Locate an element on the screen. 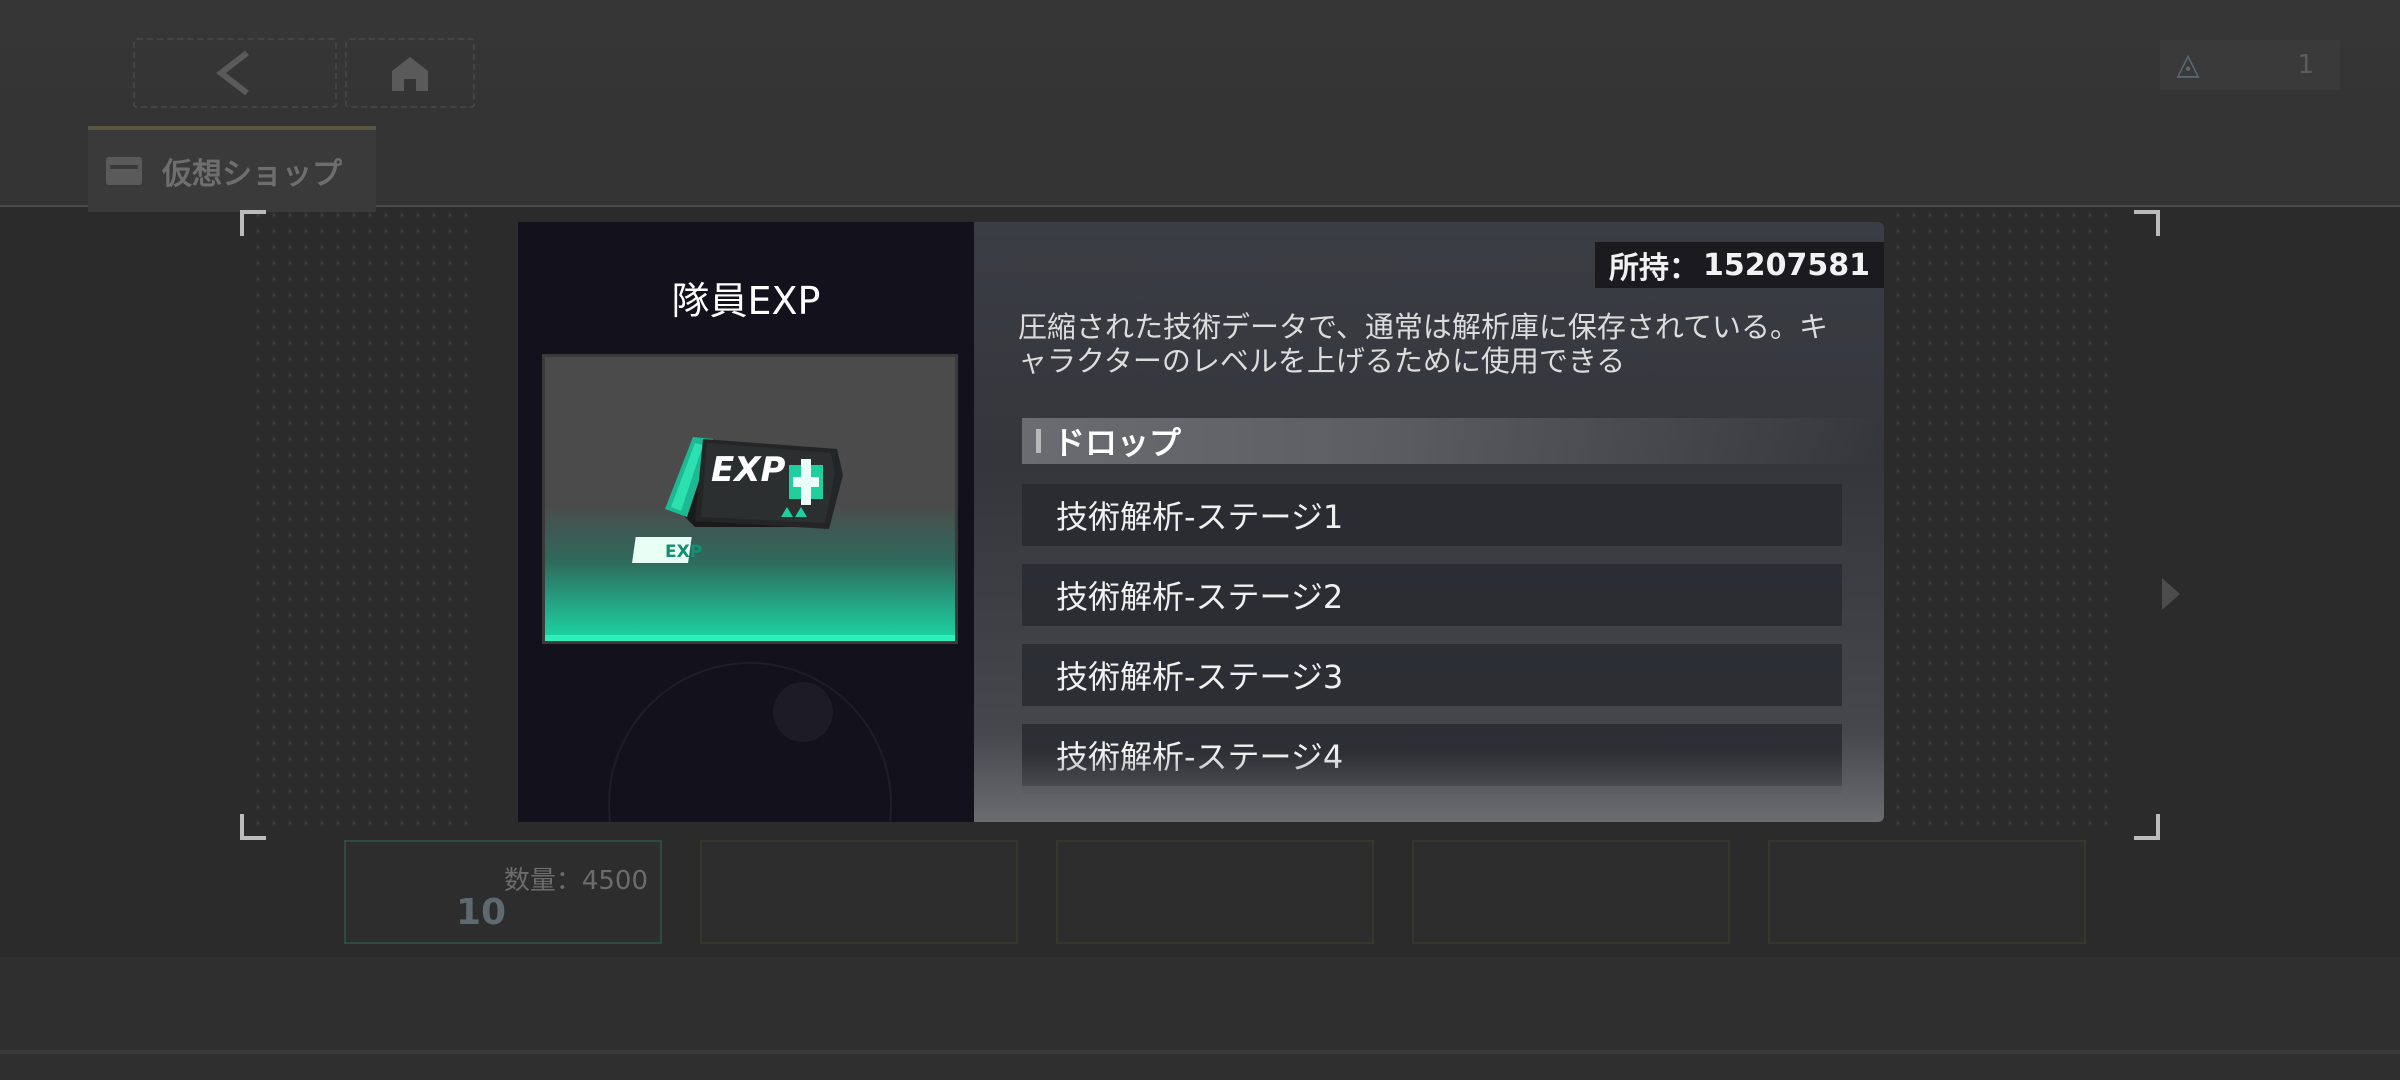 This screenshot has height=1080, width=2400. item-preview-panel: 隊員EXP EXP EXP is located at coordinates (746, 522).